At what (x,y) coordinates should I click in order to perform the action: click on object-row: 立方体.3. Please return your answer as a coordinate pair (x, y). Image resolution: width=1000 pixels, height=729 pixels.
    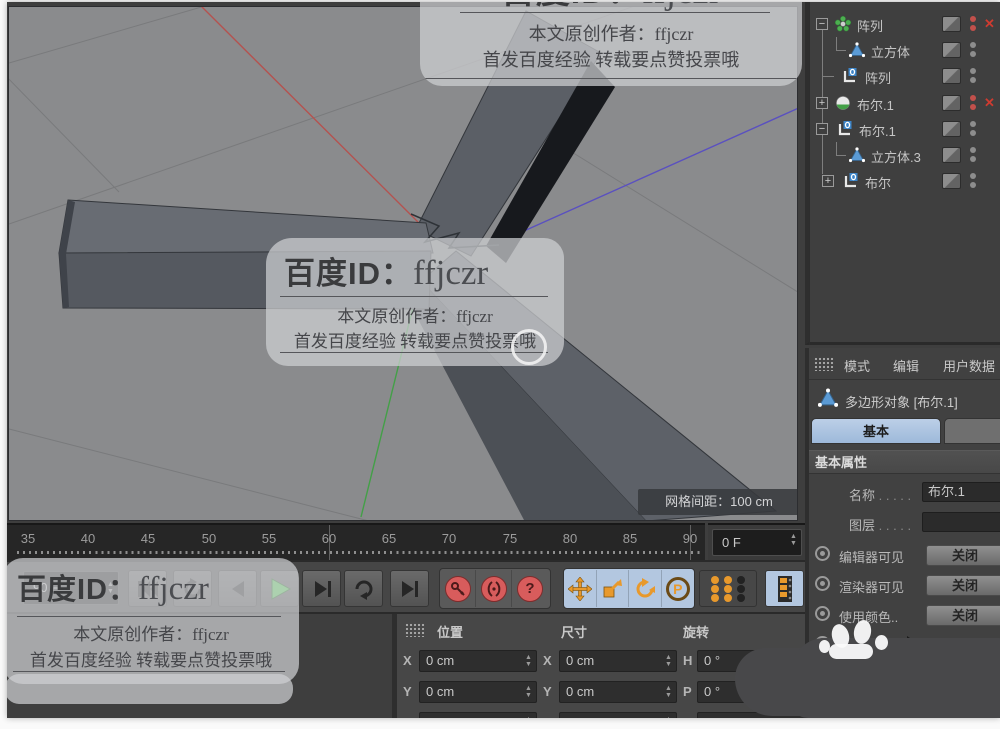
    Looking at the image, I should click on (904, 155).